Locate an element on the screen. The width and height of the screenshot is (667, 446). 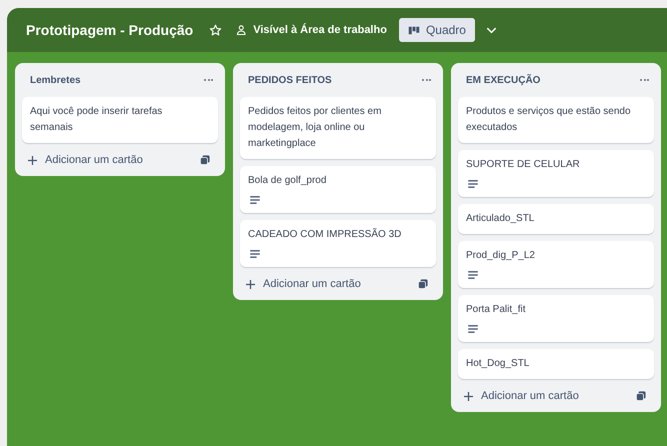
board-icon is located at coordinates (414, 30).